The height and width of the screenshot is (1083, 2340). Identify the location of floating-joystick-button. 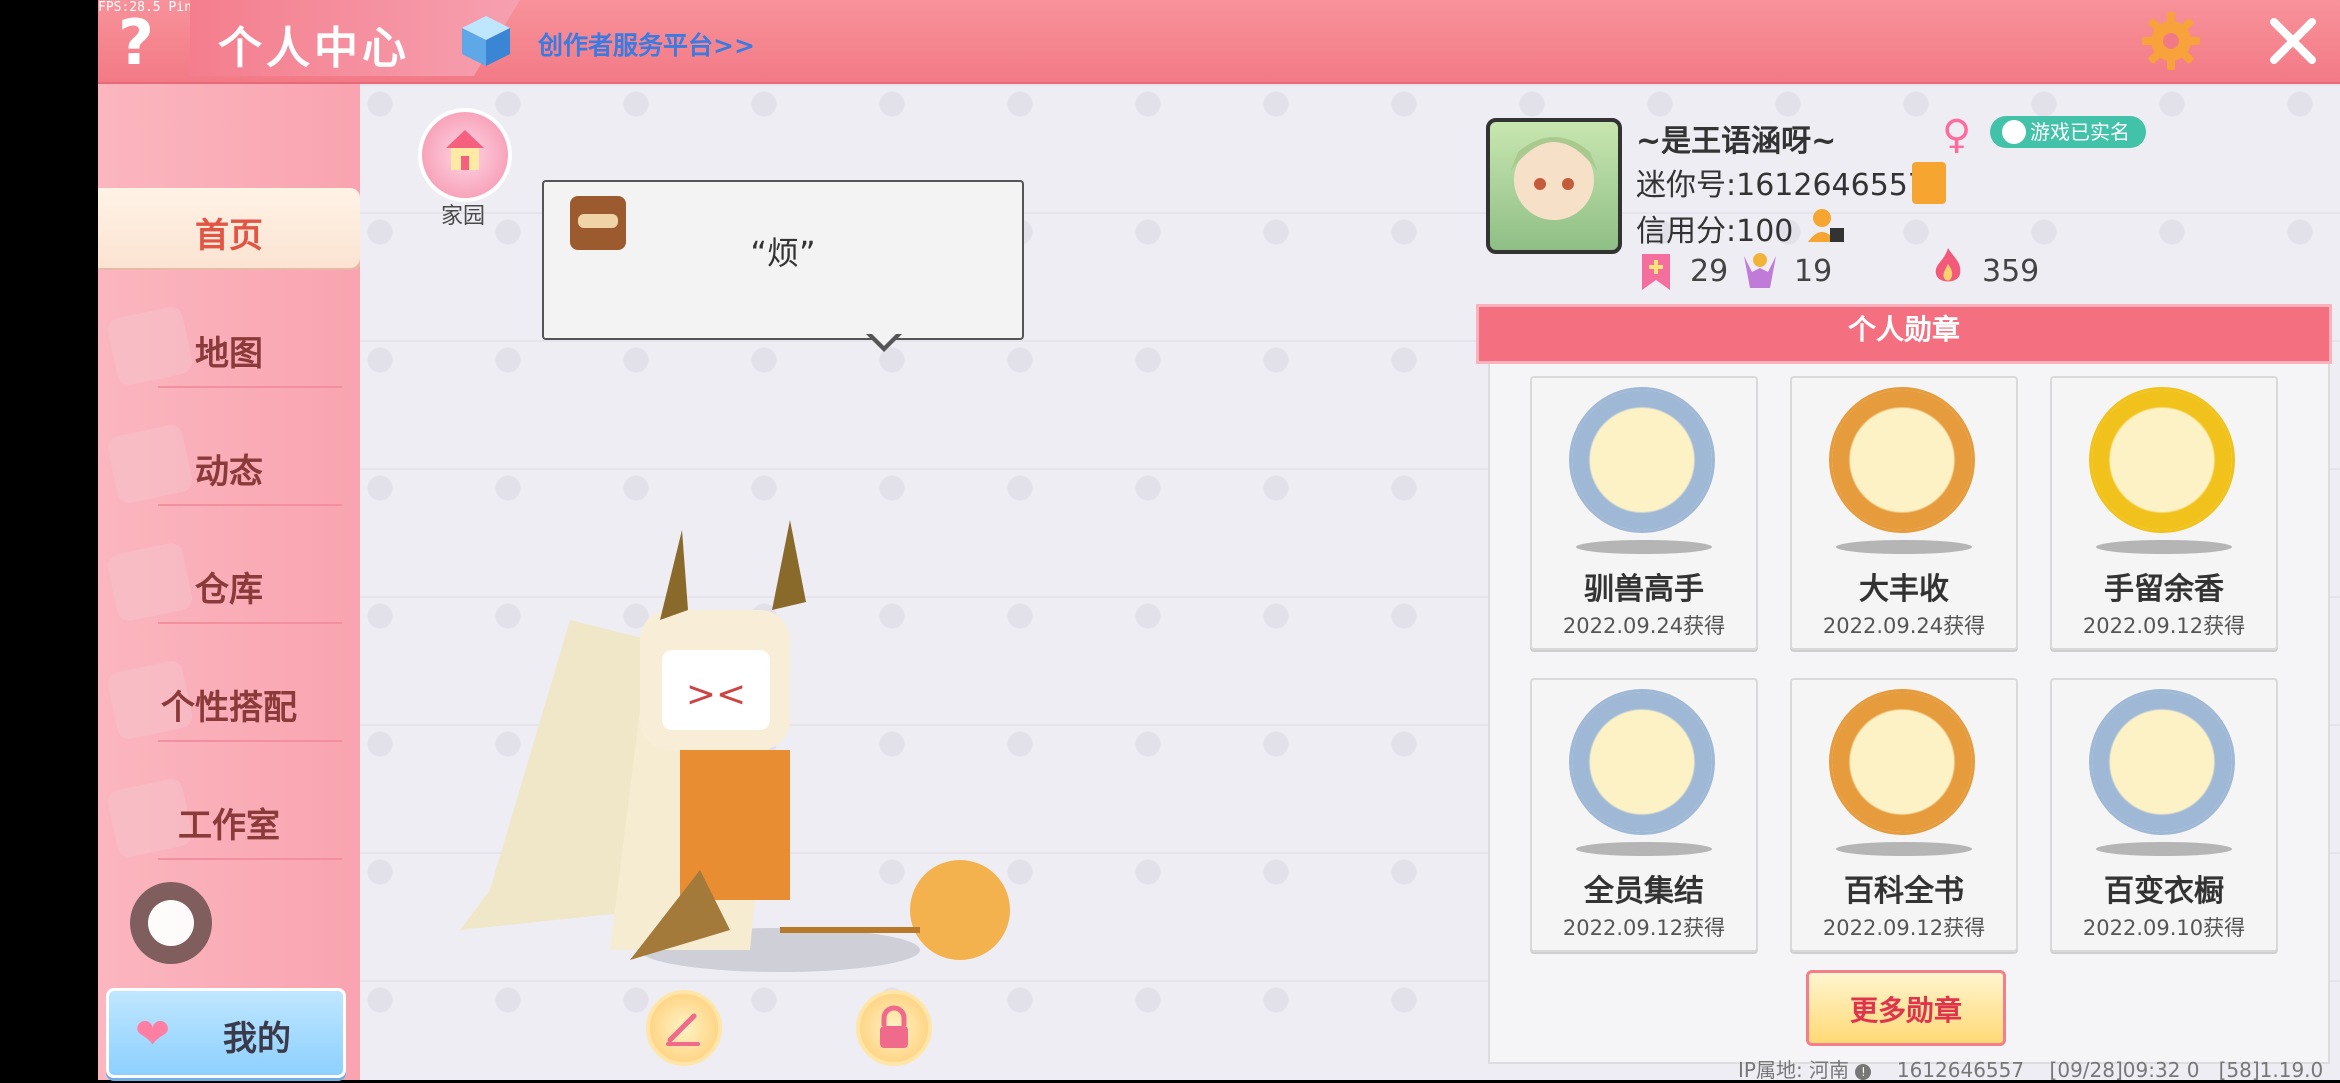
(171, 923).